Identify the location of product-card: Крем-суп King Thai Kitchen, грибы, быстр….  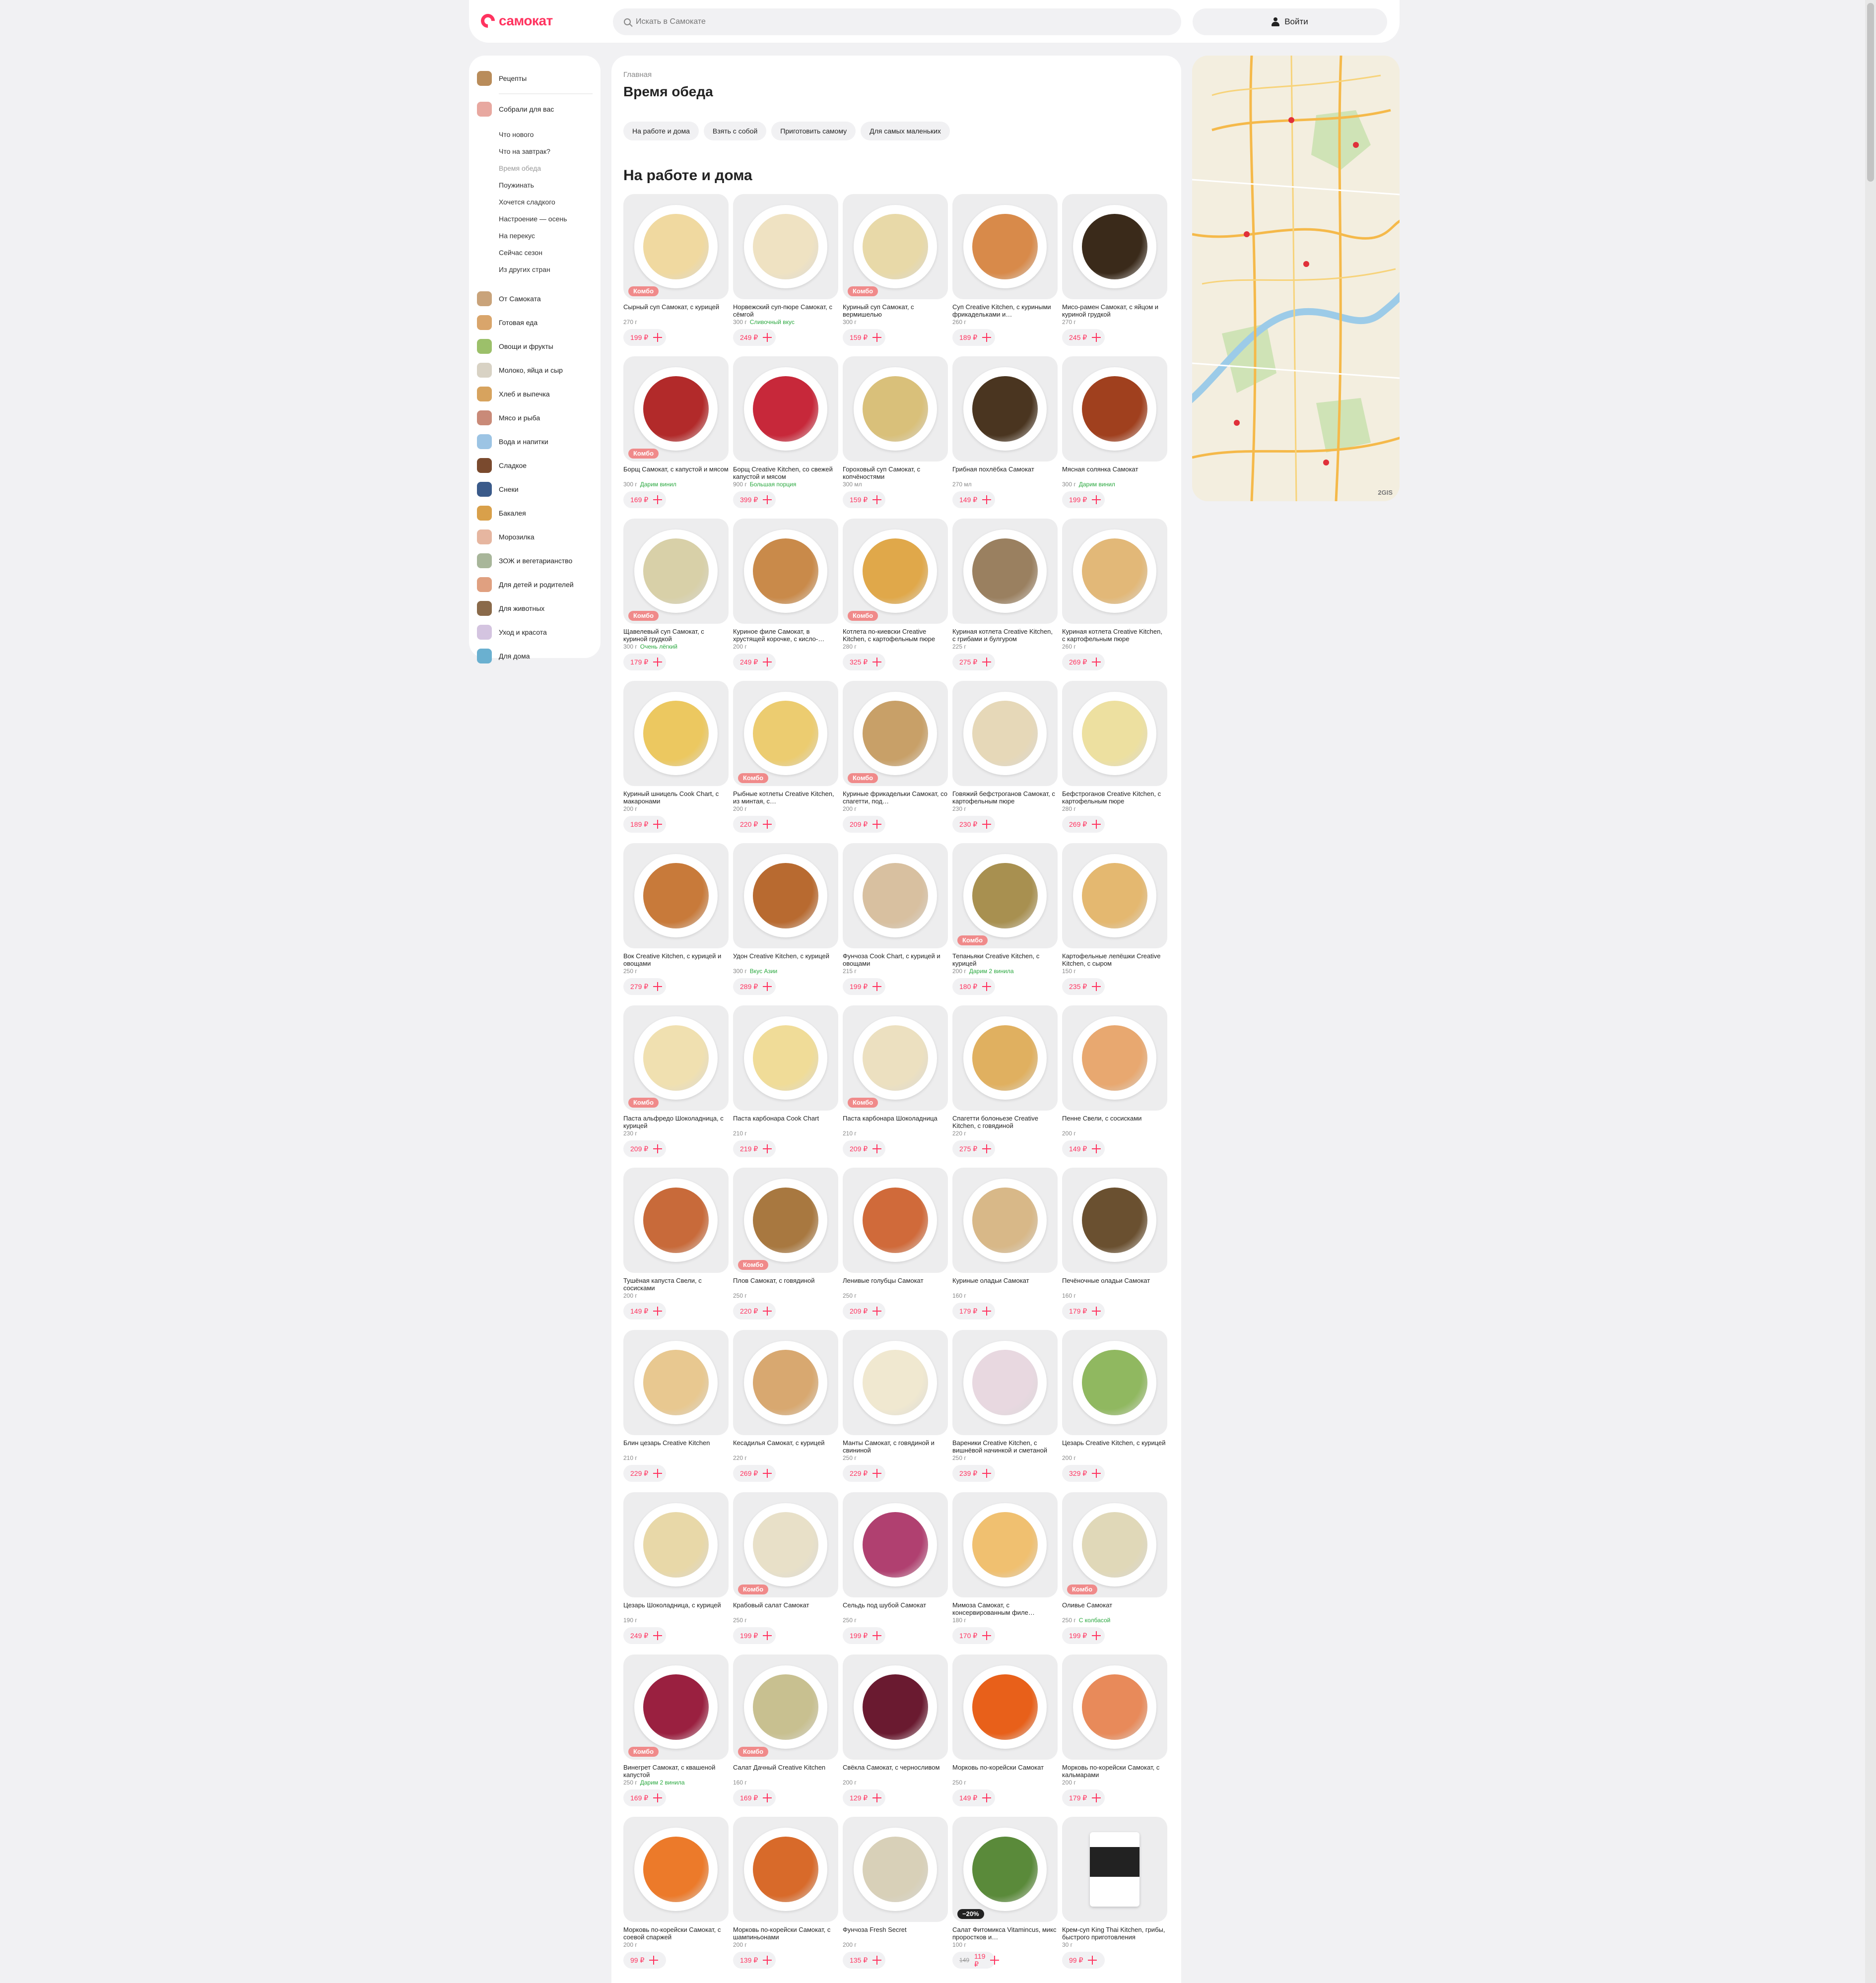
(1114, 1898).